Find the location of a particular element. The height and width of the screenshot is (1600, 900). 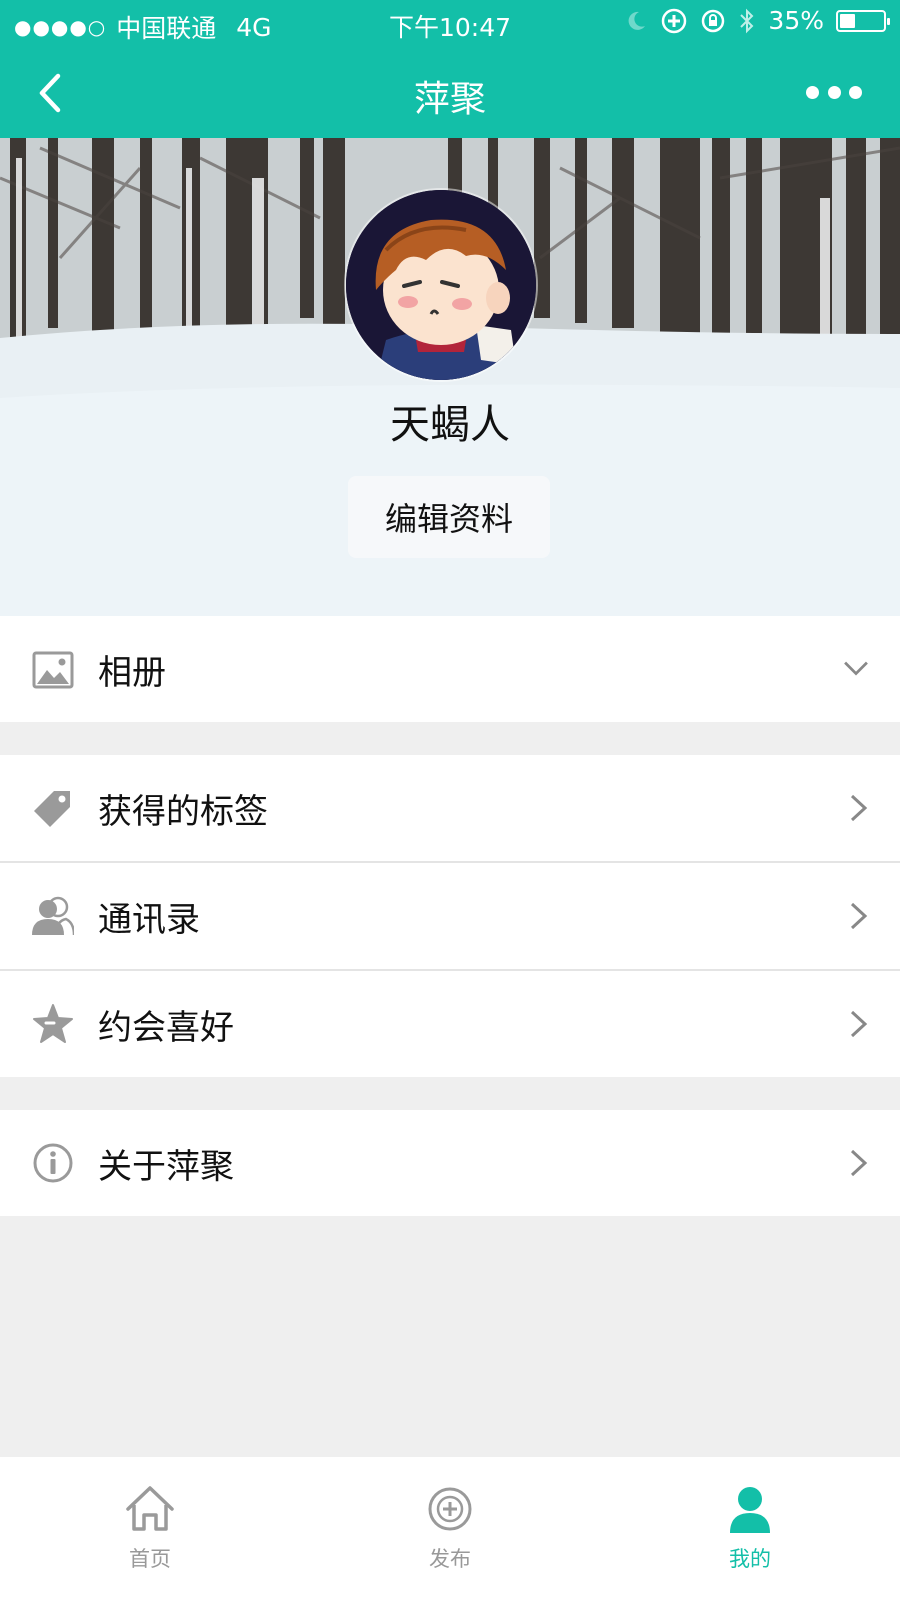

person-icon is located at coordinates (750, 1510).